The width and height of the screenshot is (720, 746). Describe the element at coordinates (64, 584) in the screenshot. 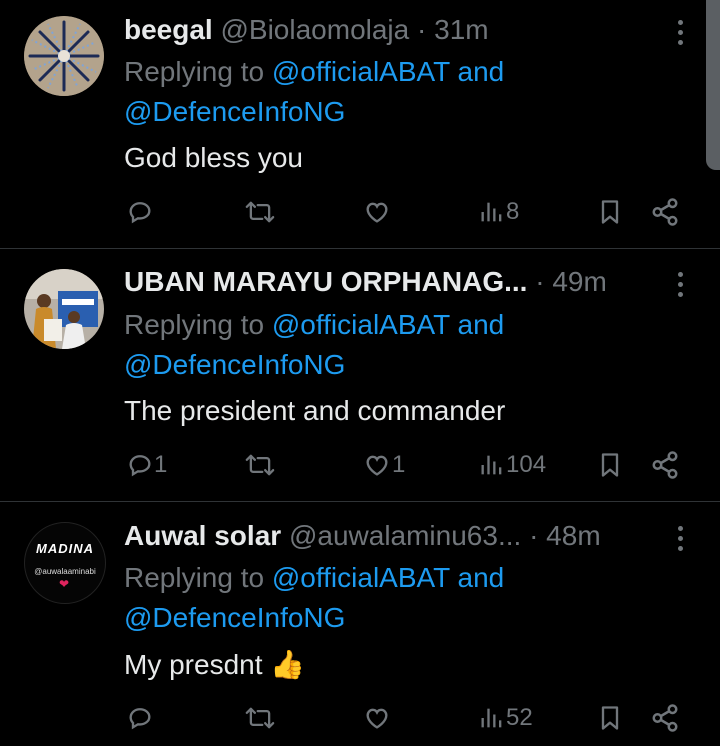

I see `heart-icon: ❤` at that location.